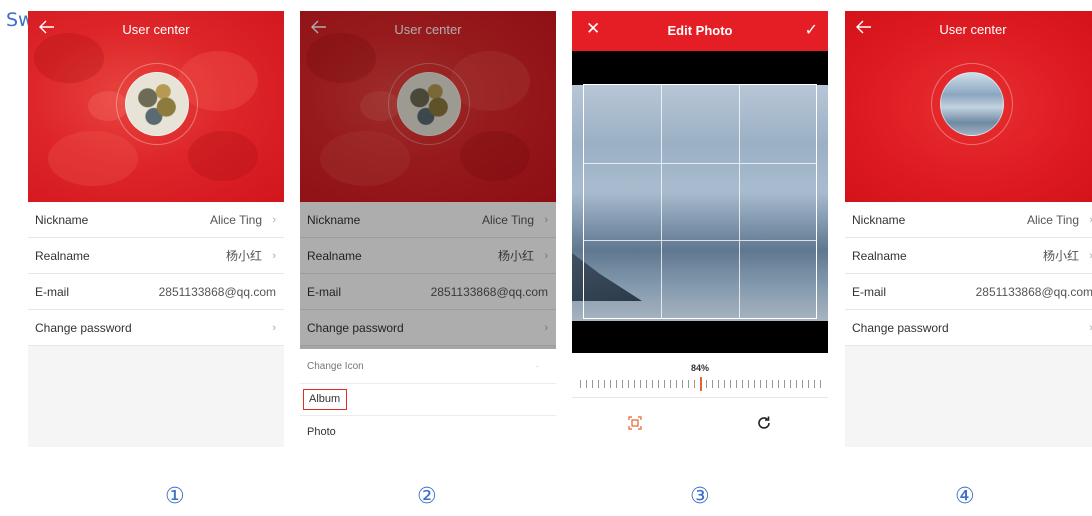  Describe the element at coordinates (965, 496) in the screenshot. I see `step-number-4: ④` at that location.